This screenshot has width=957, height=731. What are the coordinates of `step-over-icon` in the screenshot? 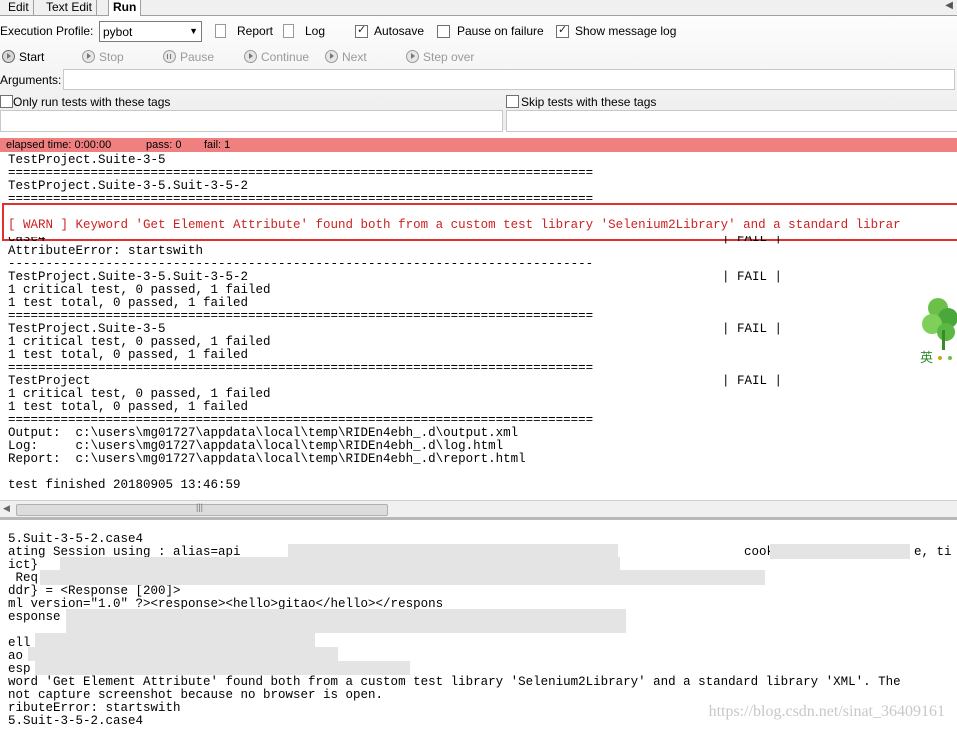 It's located at (412, 56).